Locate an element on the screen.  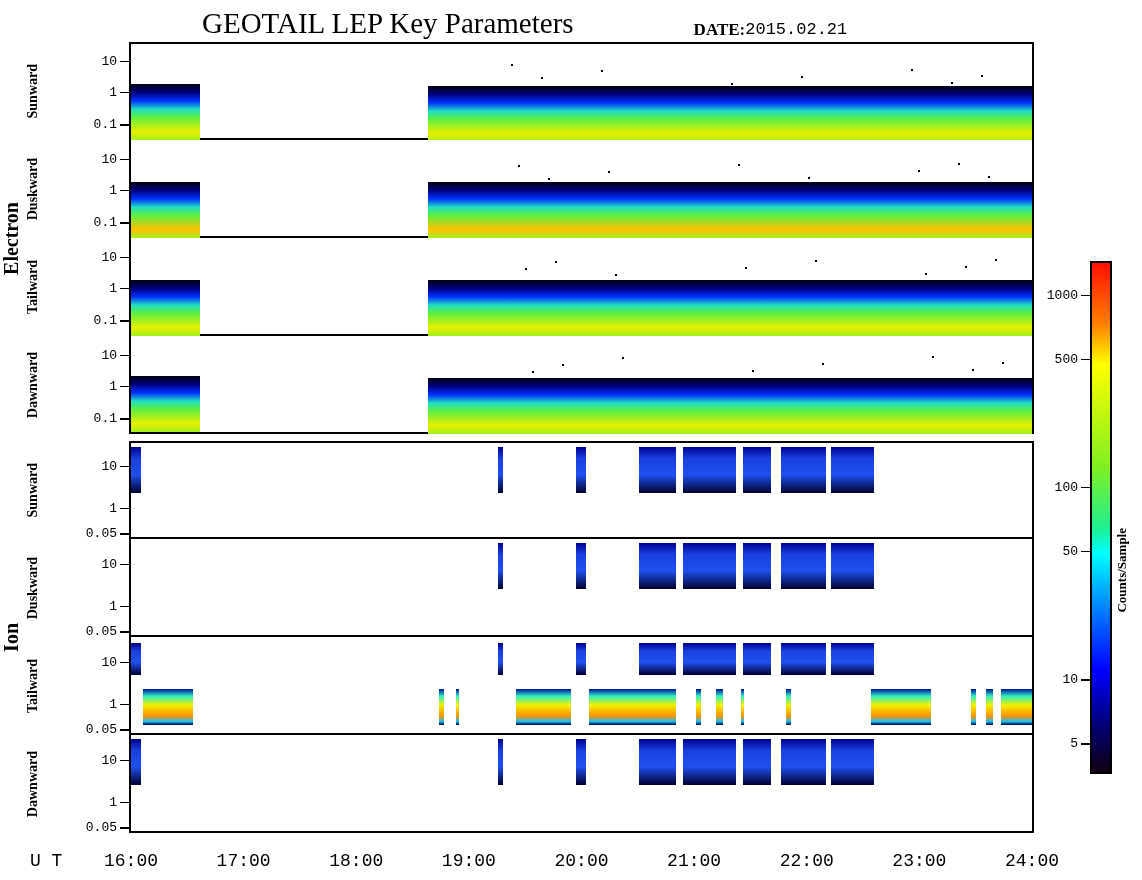
colorbar-tick-label: 500 is located at coordinates (1066, 359).